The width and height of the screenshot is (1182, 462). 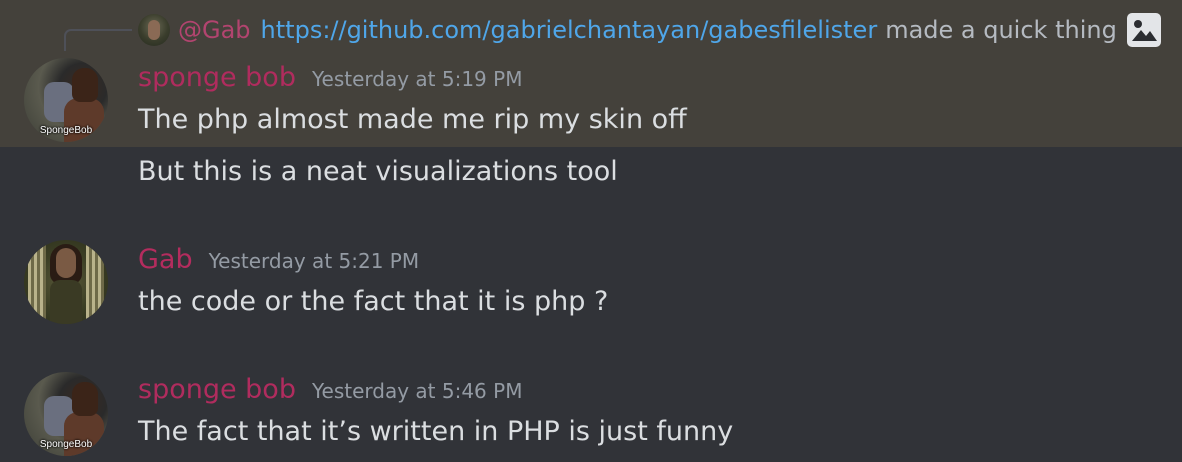 What do you see at coordinates (373, 301) in the screenshot?
I see `message-text: the code or the fact that it is php ?` at bounding box center [373, 301].